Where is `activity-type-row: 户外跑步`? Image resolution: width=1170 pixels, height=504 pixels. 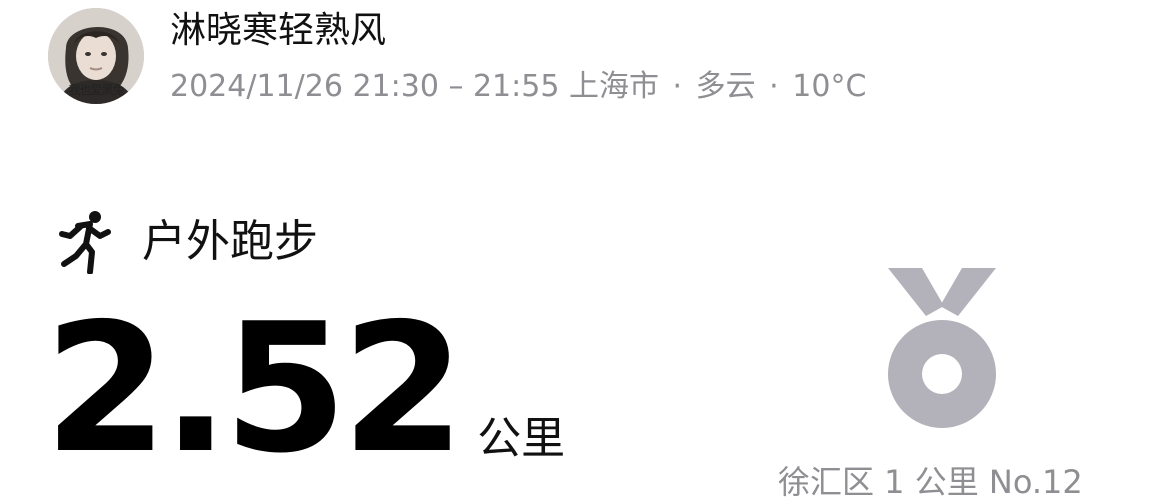
activity-type-row: 户外跑步 is located at coordinates (187, 242).